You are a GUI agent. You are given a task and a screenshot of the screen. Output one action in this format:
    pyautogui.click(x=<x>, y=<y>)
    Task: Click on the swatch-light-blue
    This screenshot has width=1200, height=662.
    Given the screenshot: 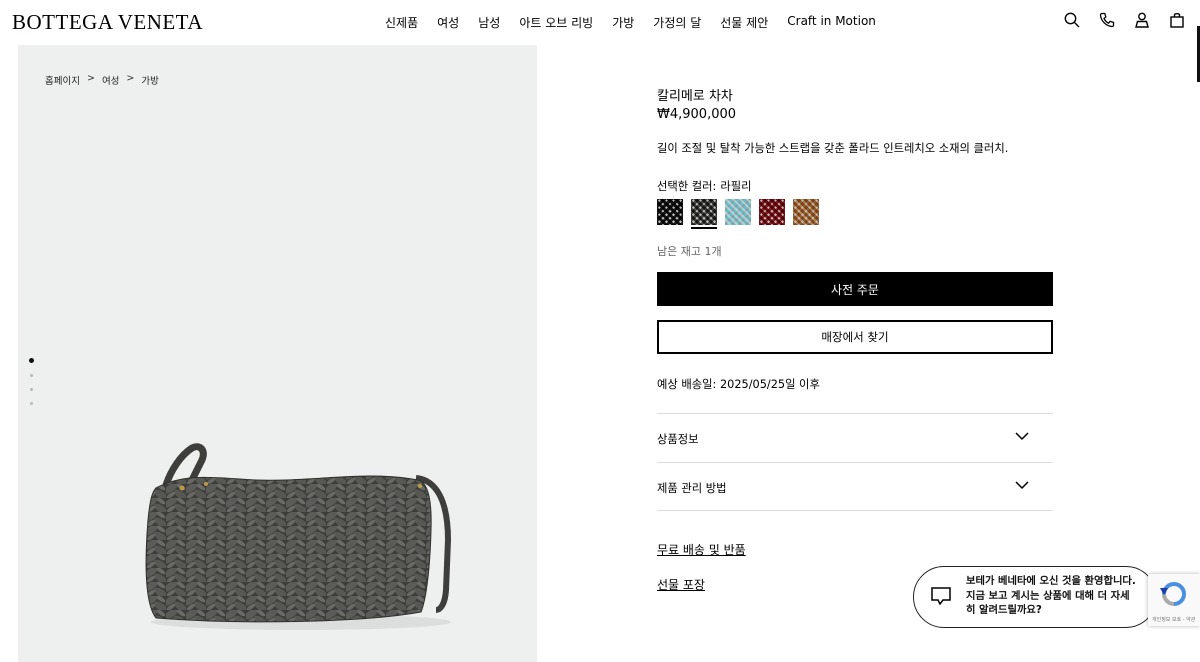 What is the action you would take?
    pyautogui.click(x=738, y=212)
    